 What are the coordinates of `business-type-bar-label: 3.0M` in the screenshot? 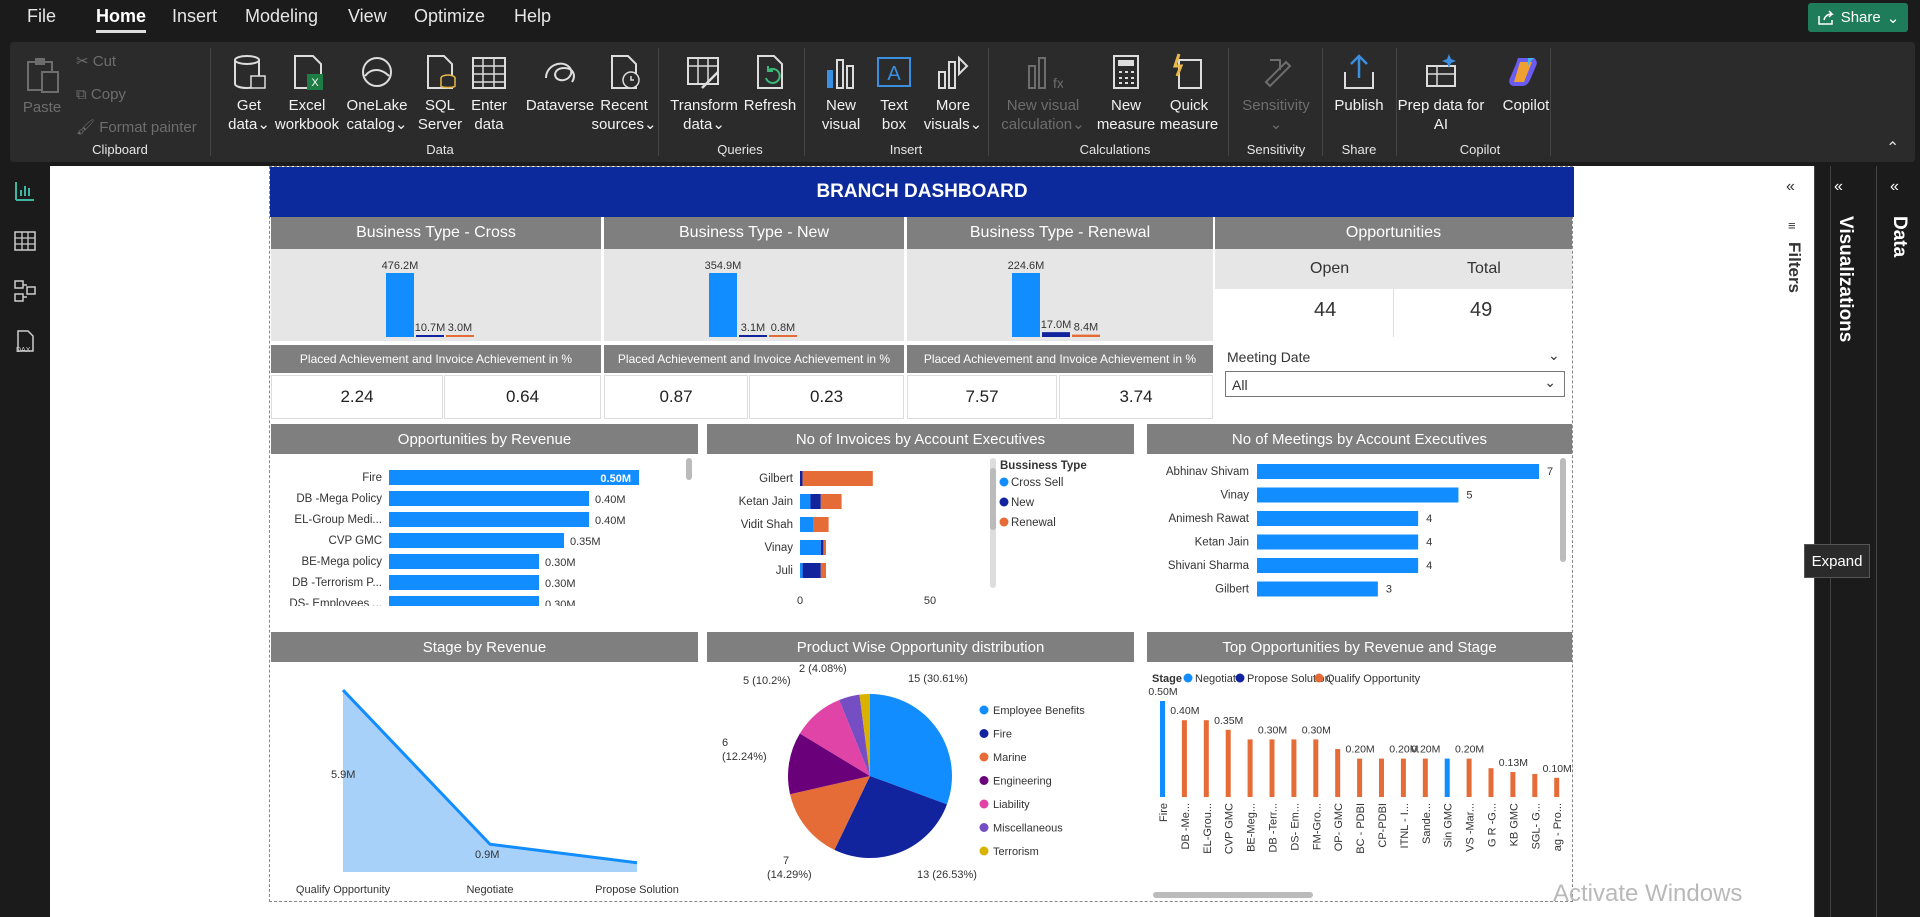 It's located at (460, 328).